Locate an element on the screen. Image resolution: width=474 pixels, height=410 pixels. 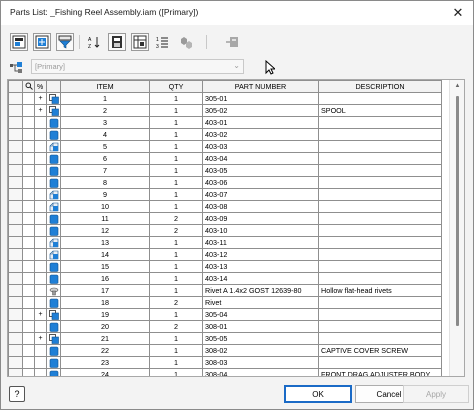
part-number-cell: 403-11 is located at coordinates (260, 242).